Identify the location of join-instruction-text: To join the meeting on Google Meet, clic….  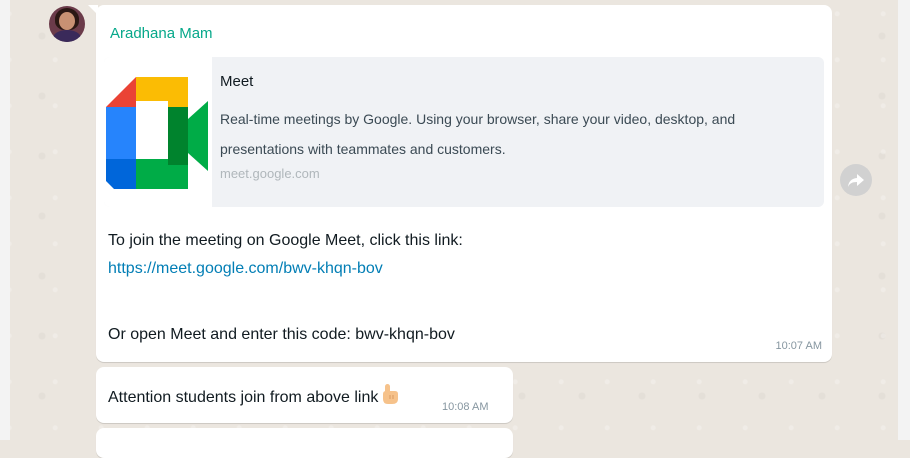
(285, 240).